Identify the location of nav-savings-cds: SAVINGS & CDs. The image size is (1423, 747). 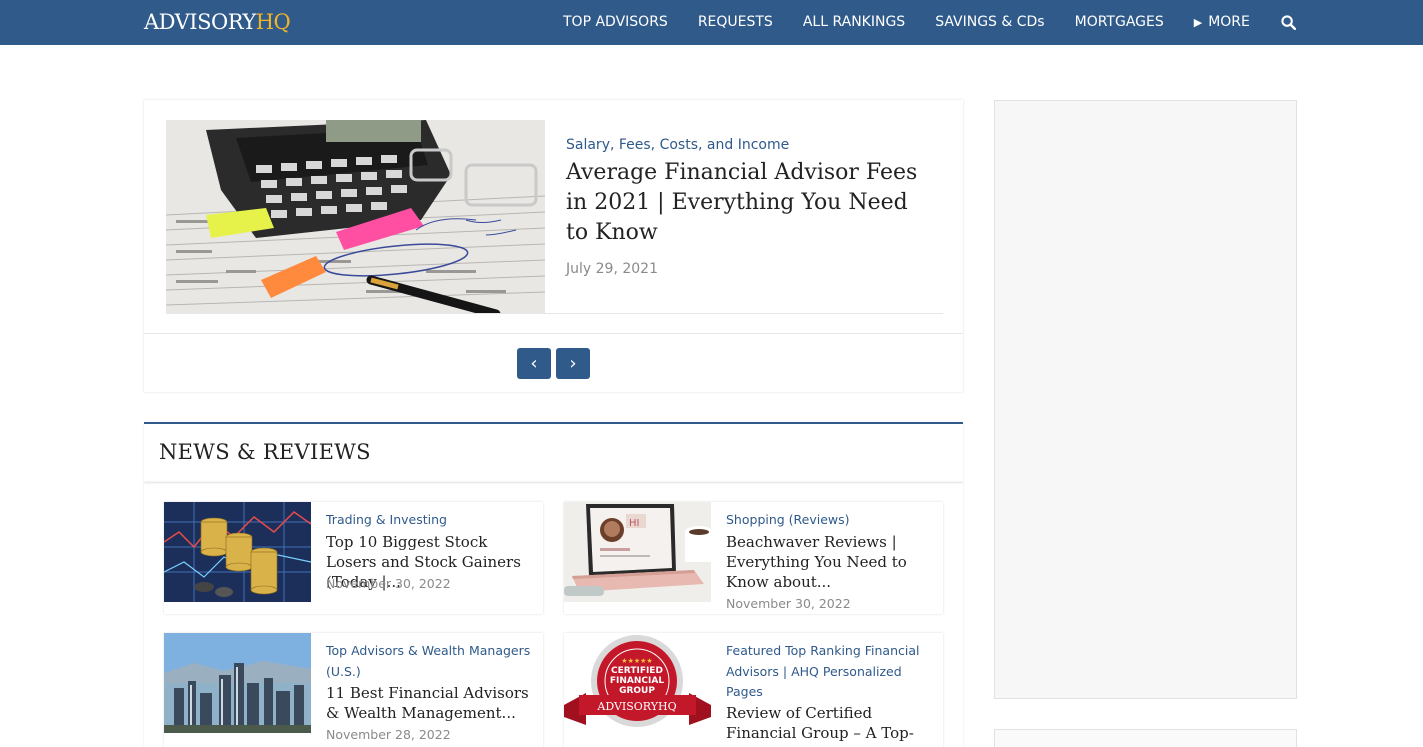
(989, 22).